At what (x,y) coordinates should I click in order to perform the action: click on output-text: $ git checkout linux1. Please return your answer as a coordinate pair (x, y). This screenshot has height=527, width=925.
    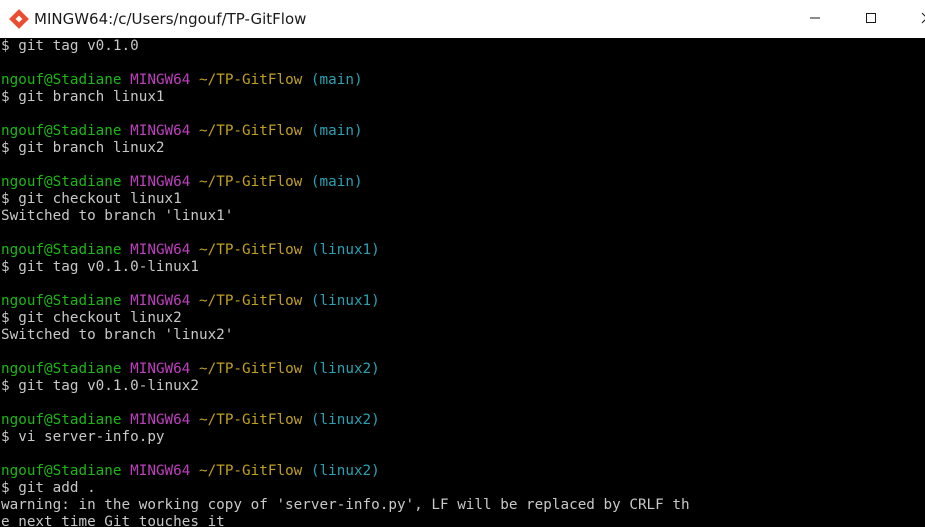
    Looking at the image, I should click on (91, 199).